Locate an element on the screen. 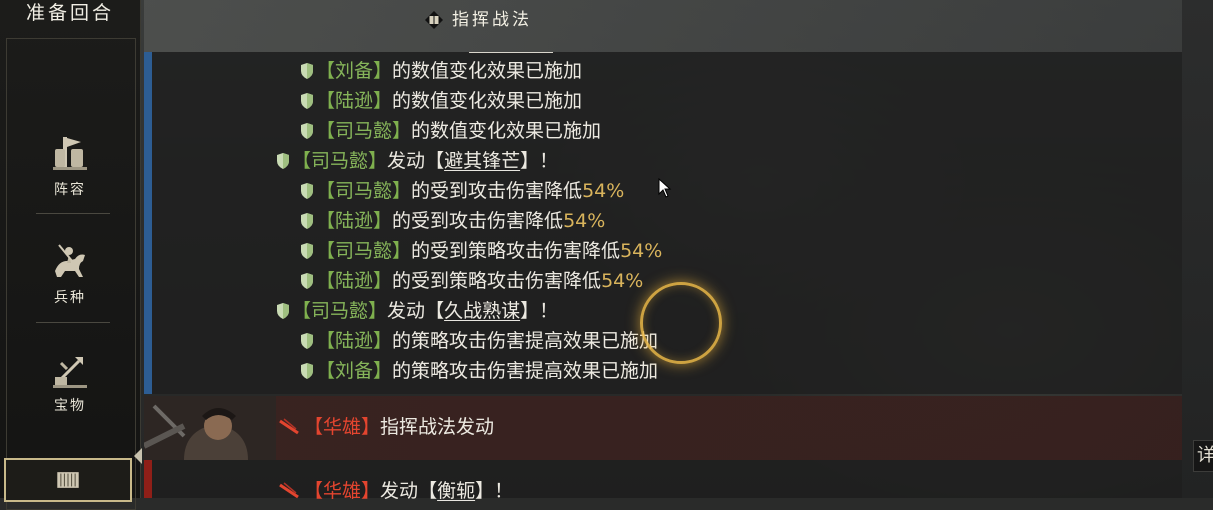 Image resolution: width=1213 pixels, height=510 pixels. log-line: 【陆逊】的受到策略攻击伤害降低 54% is located at coordinates (471, 281).